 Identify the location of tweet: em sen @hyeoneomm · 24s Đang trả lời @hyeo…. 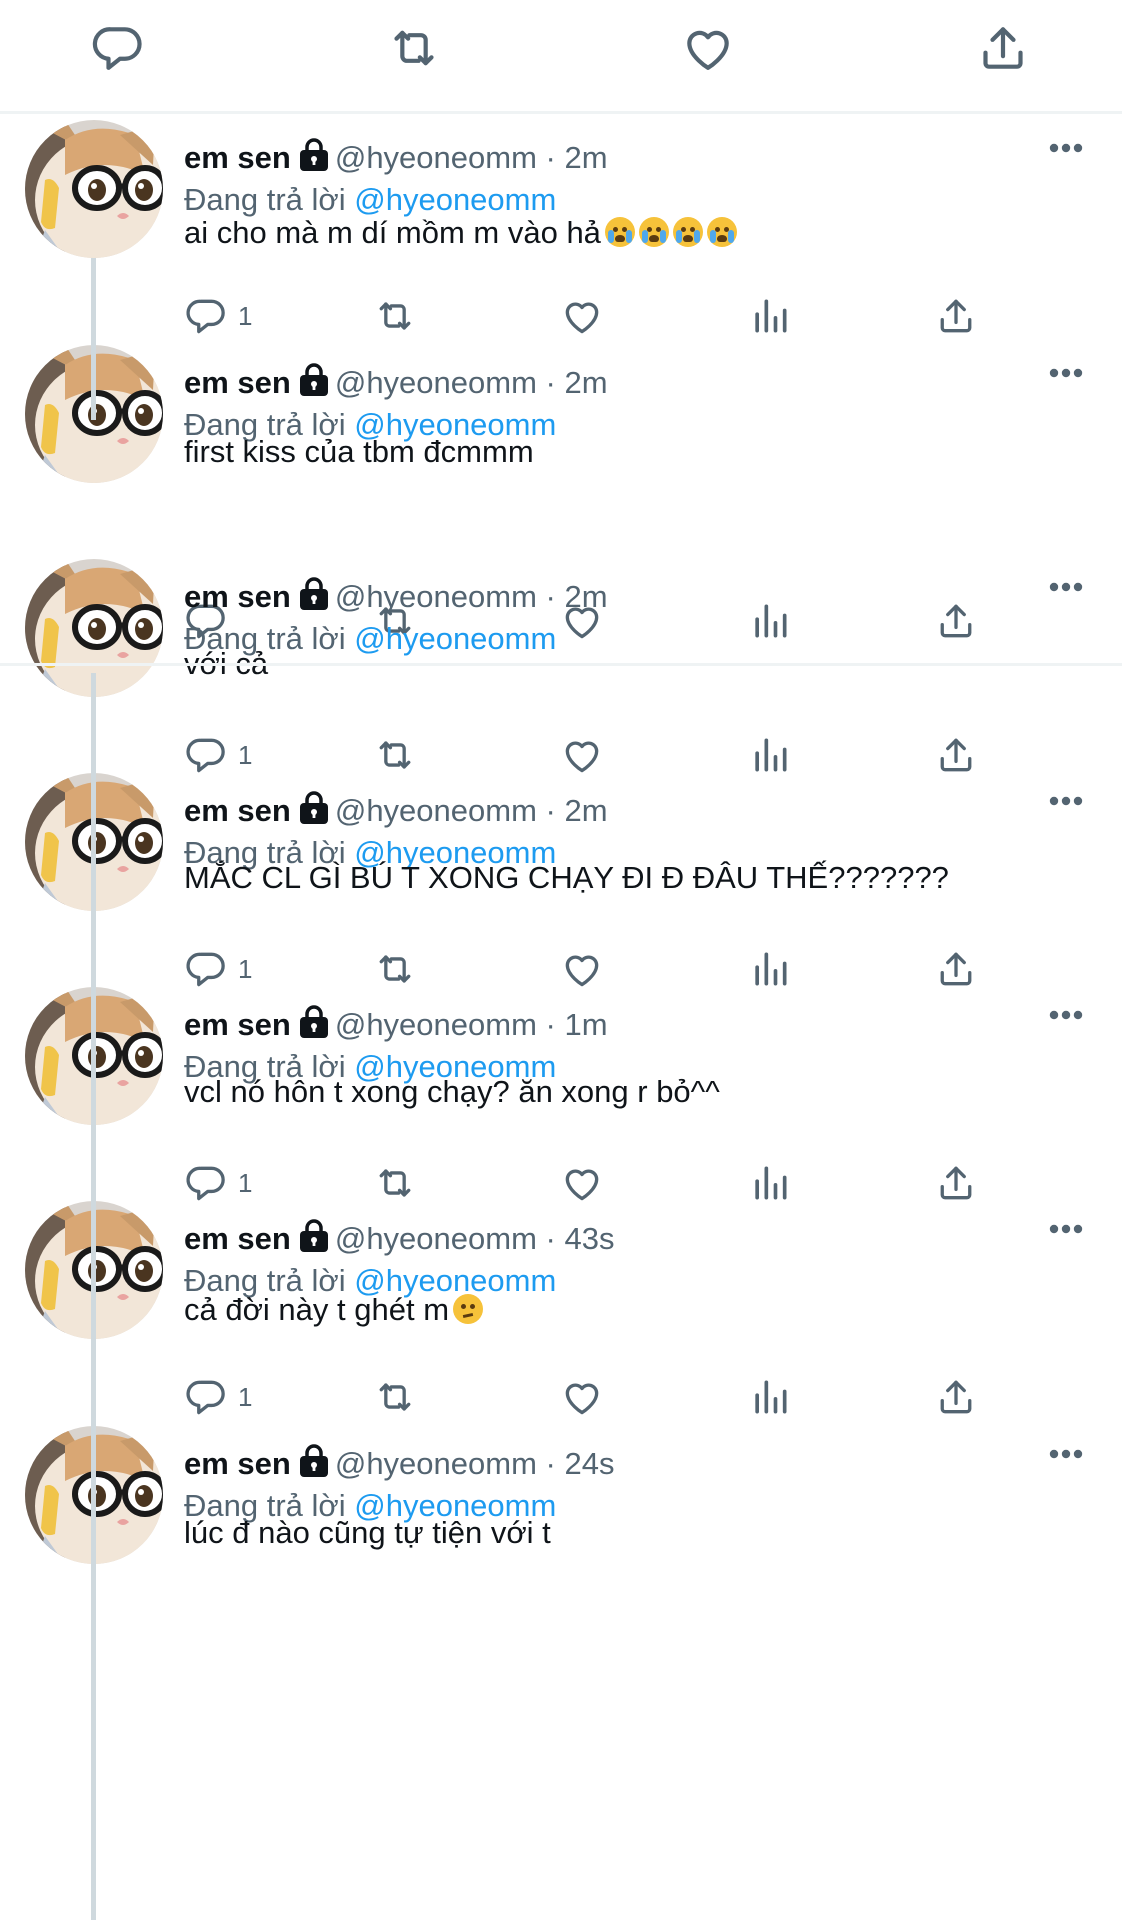
(561, 1531).